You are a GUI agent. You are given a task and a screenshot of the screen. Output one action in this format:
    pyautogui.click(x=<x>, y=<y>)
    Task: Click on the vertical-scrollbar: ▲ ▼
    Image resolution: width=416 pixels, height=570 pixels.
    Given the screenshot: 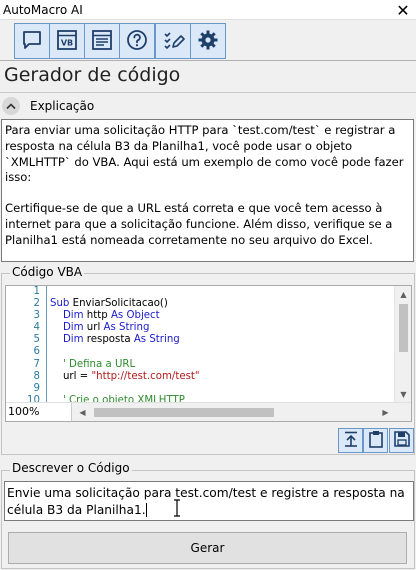 What is the action you would take?
    pyautogui.click(x=402, y=344)
    